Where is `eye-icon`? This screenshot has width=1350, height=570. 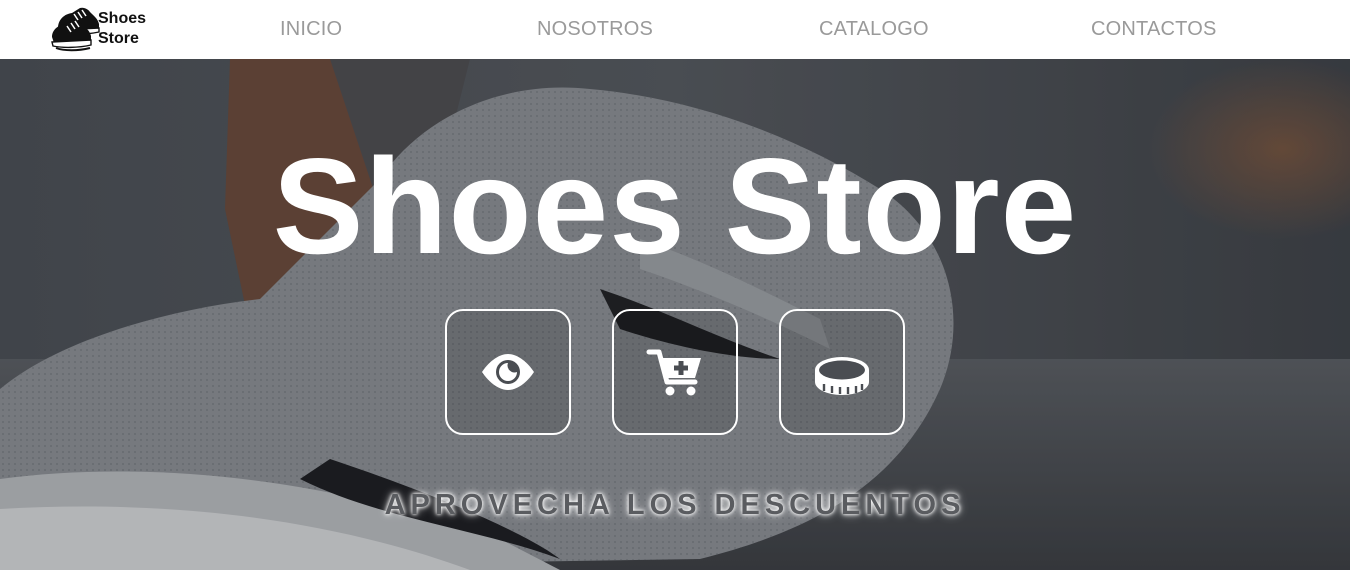 eye-icon is located at coordinates (508, 372).